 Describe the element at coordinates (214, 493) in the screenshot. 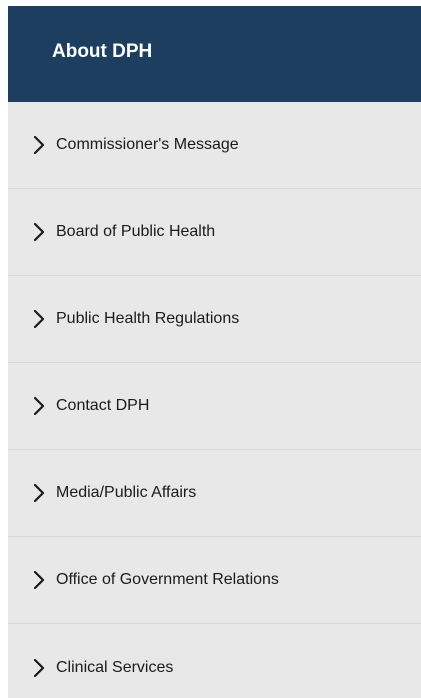

I see `sidebar-item-media-public-affairs: Media/Public Affairs` at that location.